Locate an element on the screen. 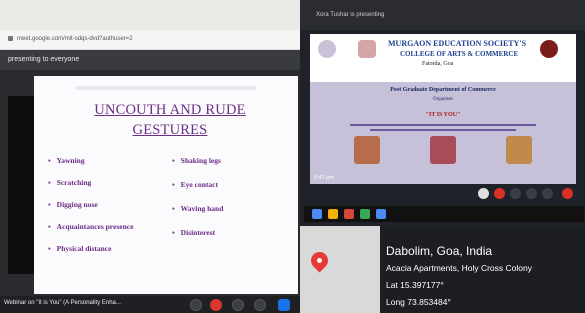 This screenshot has width=585, height=313. hand-icon is located at coordinates (260, 305).